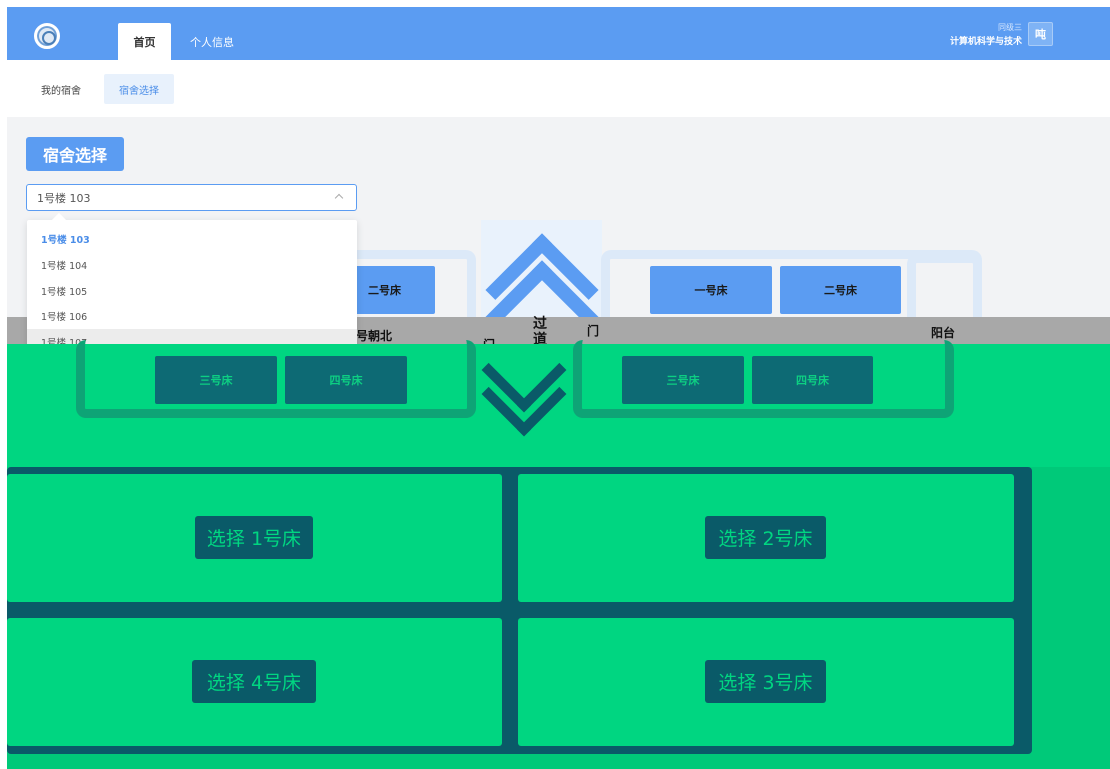 This screenshot has width=1110, height=769. What do you see at coordinates (254, 681) in the screenshot?
I see `choose-bed-4-button: 选择 4号床` at bounding box center [254, 681].